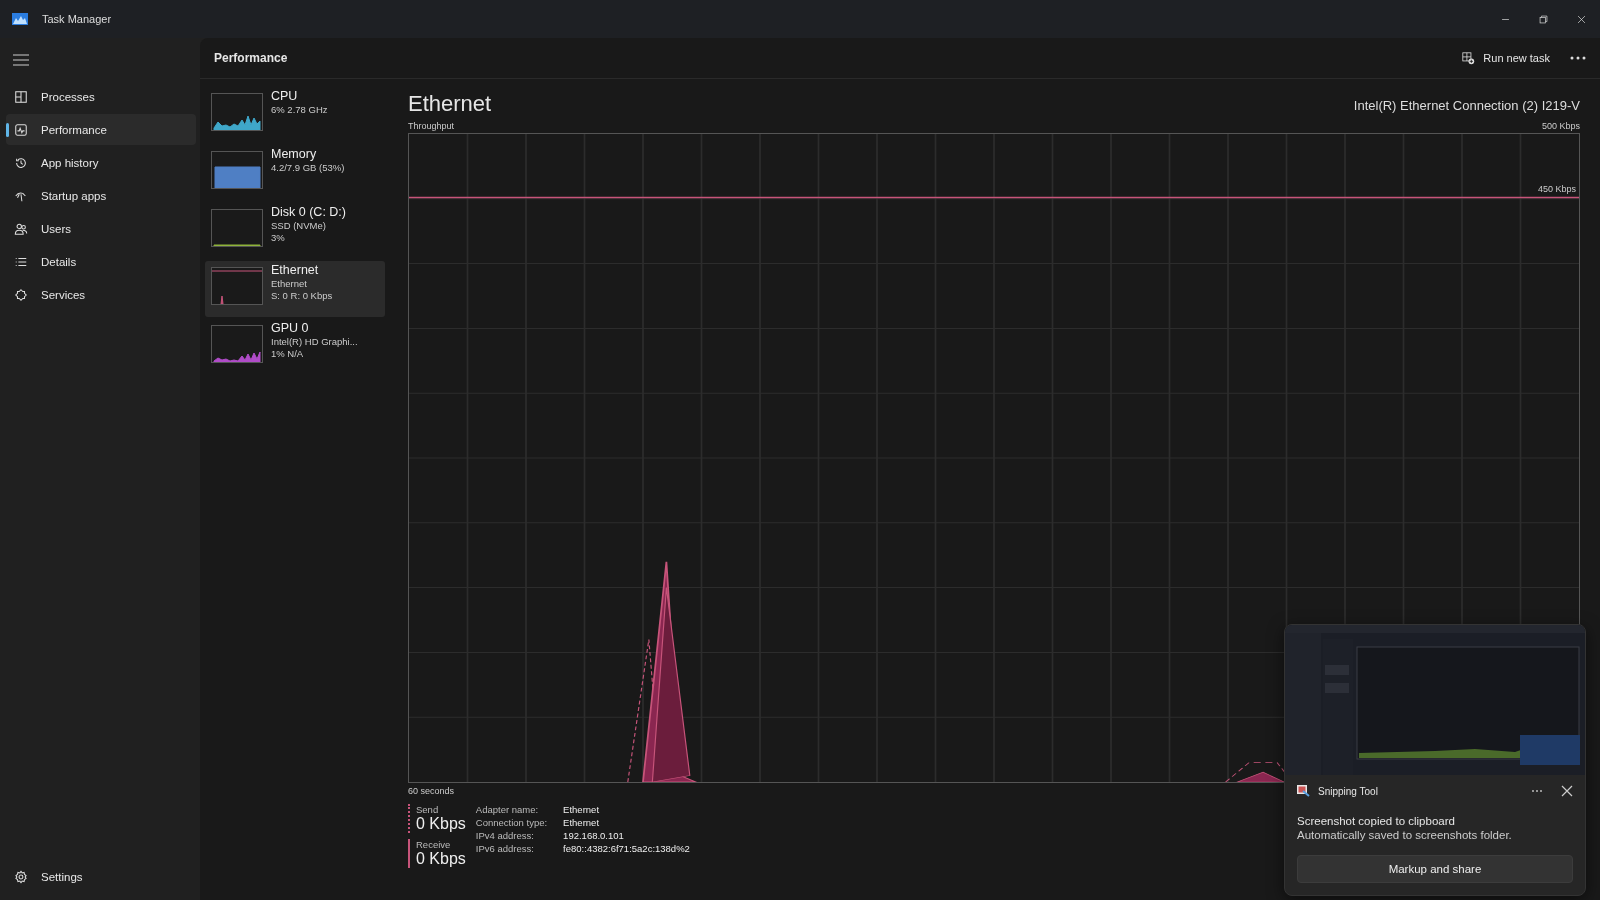  Describe the element at coordinates (21, 60) in the screenshot. I see `menu-icon` at that location.